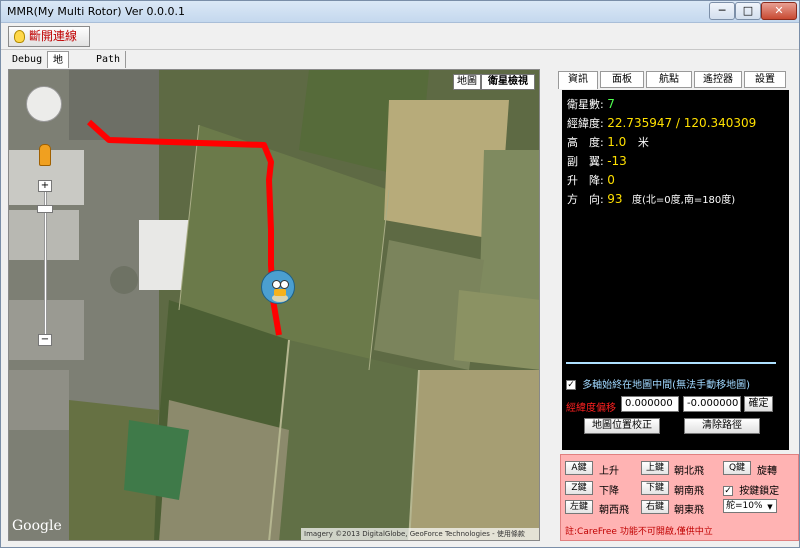 The image size is (800, 548). Describe the element at coordinates (759, 491) in the screenshot. I see `key-lock-label: 按鍵鎖定` at that location.